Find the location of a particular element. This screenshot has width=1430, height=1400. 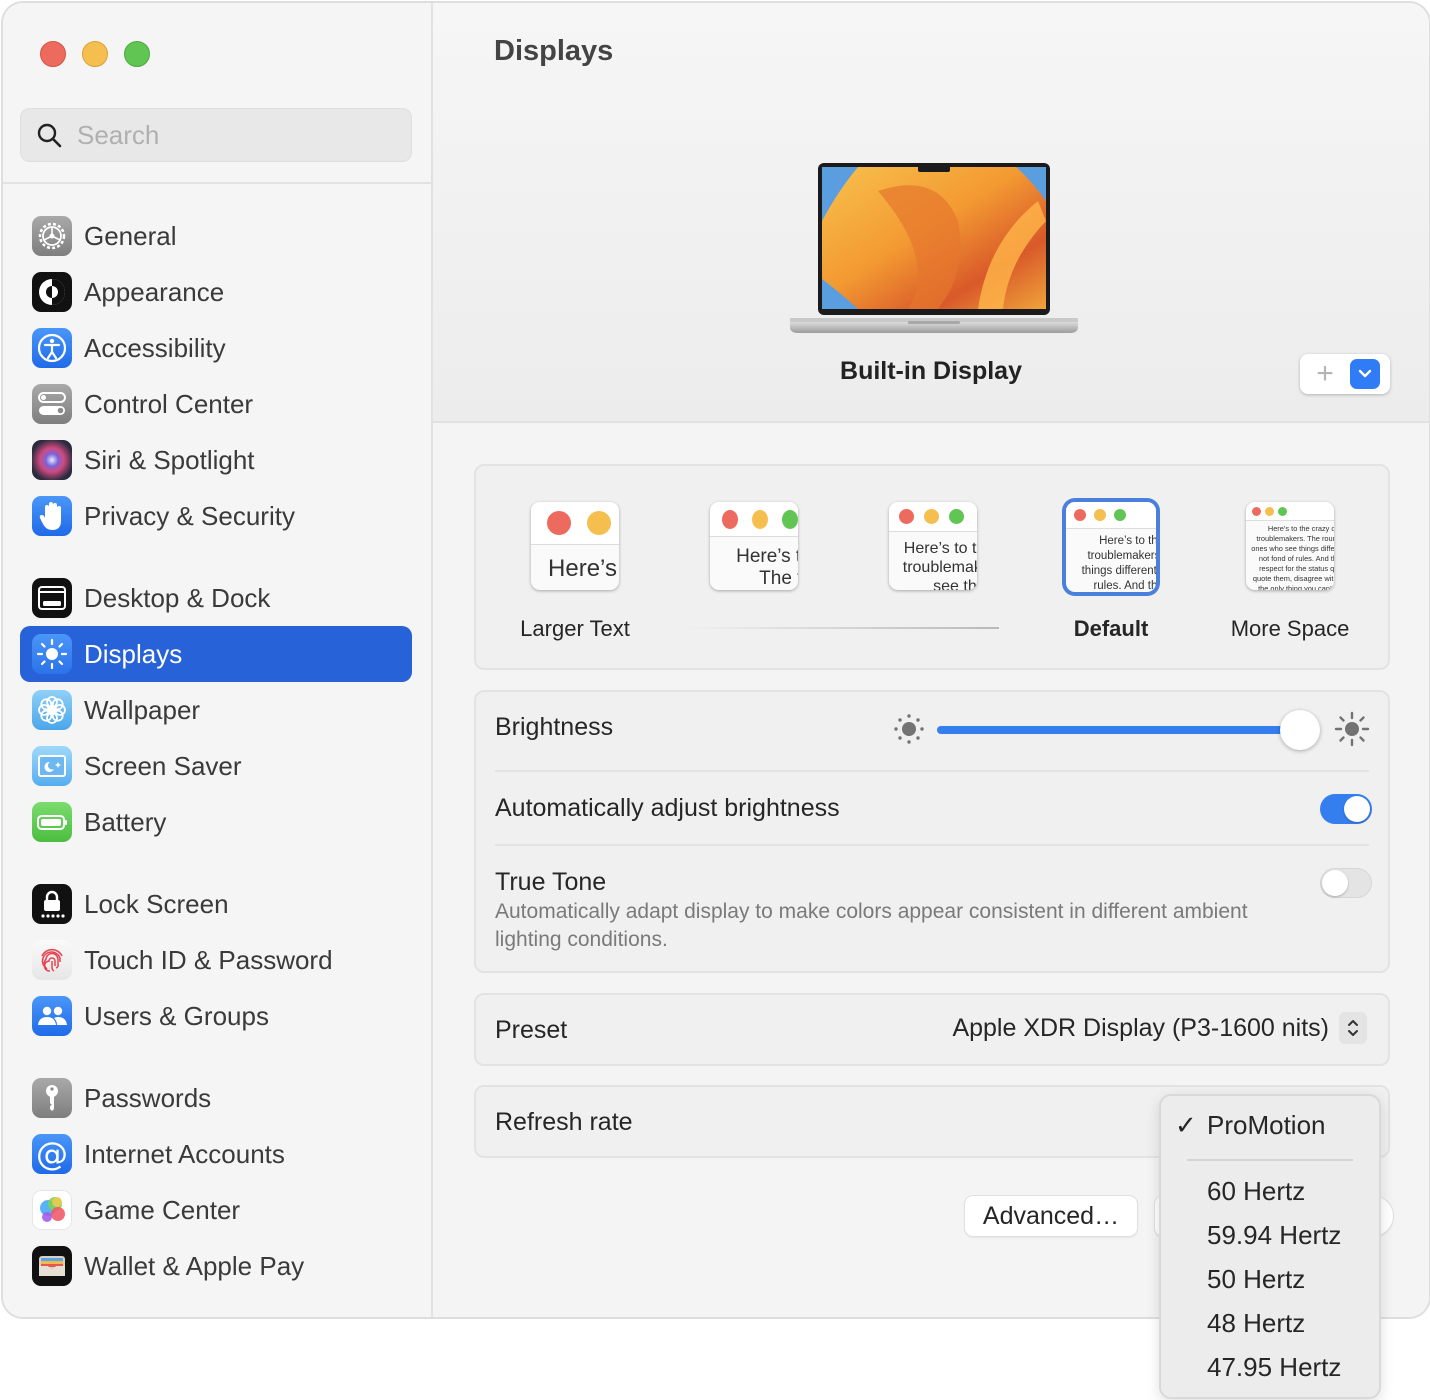

sidebar-item-label: Passwords is located at coordinates (148, 1097).